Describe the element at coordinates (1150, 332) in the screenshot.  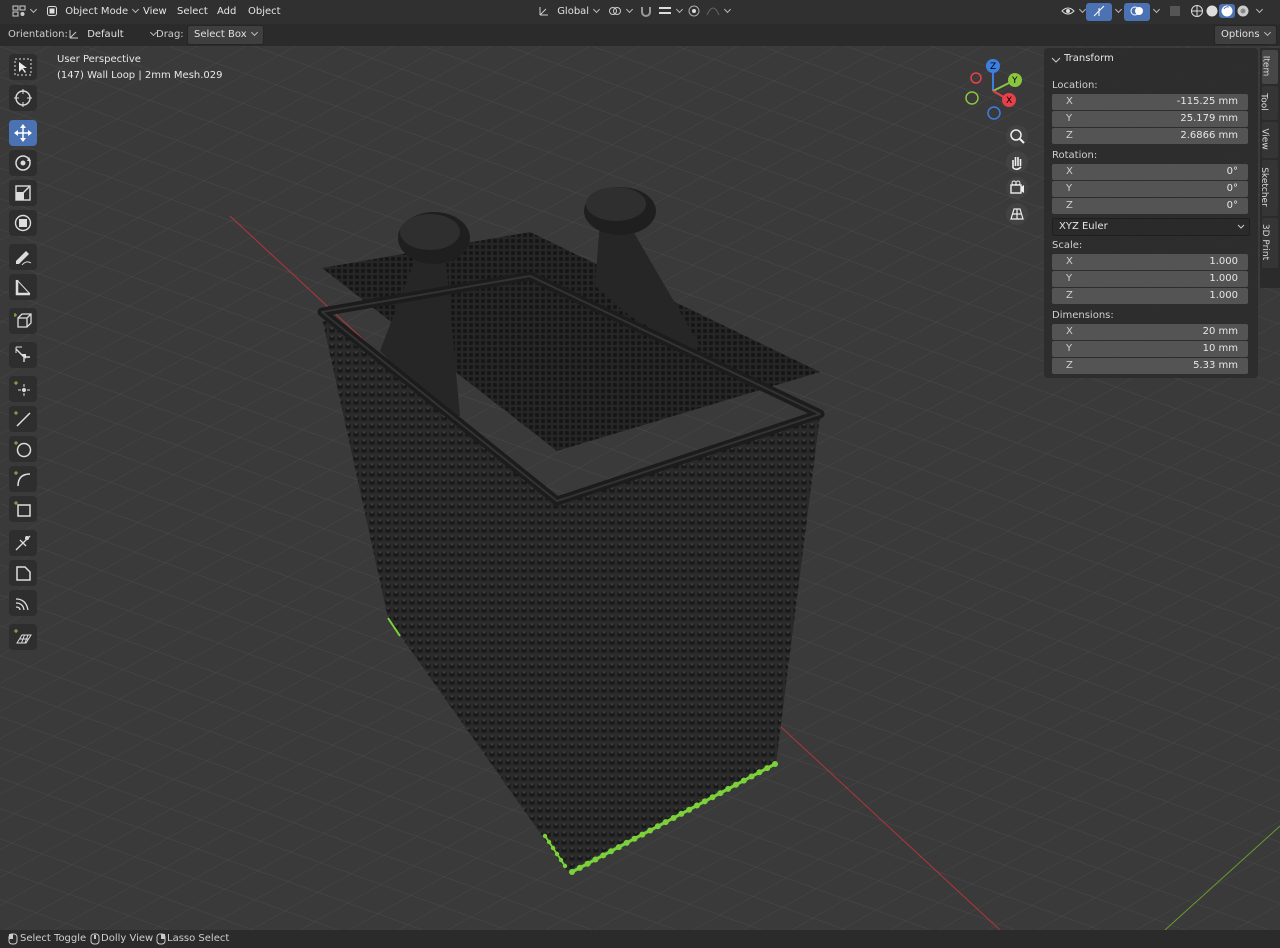
I see `dimensions-x-field: X 20 mm` at that location.